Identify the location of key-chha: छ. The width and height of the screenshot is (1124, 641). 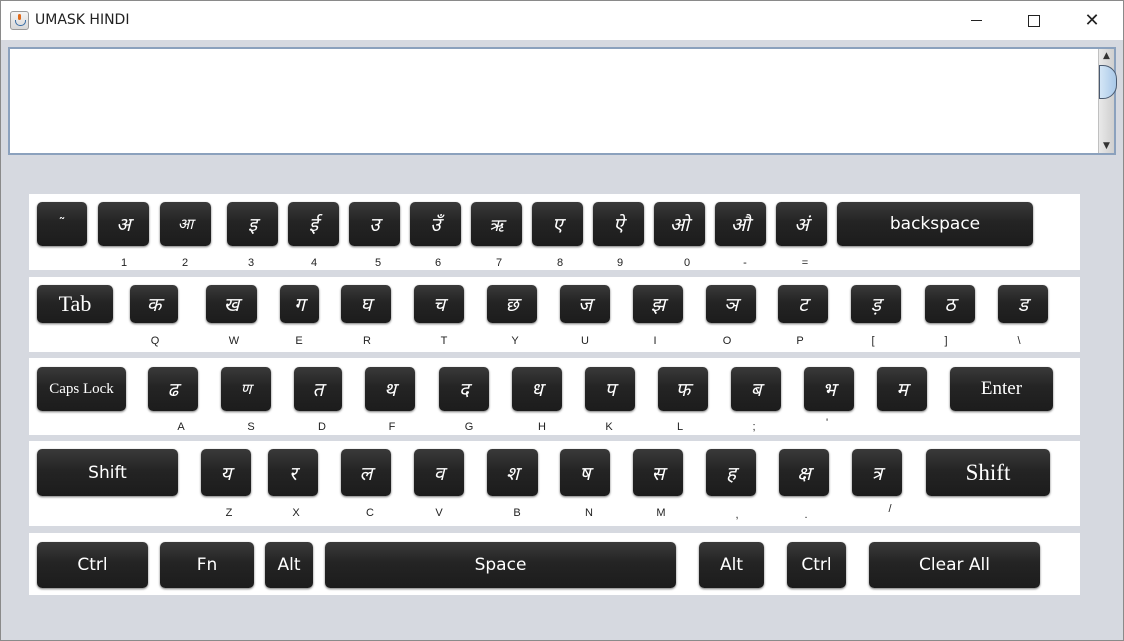
(512, 304).